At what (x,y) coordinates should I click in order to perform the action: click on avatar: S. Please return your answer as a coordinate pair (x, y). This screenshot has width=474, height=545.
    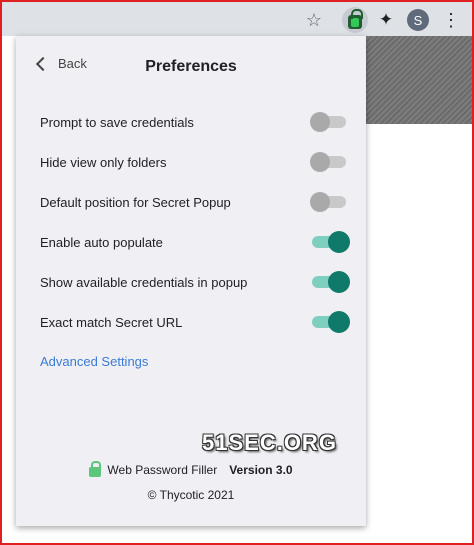
    Looking at the image, I should click on (418, 20).